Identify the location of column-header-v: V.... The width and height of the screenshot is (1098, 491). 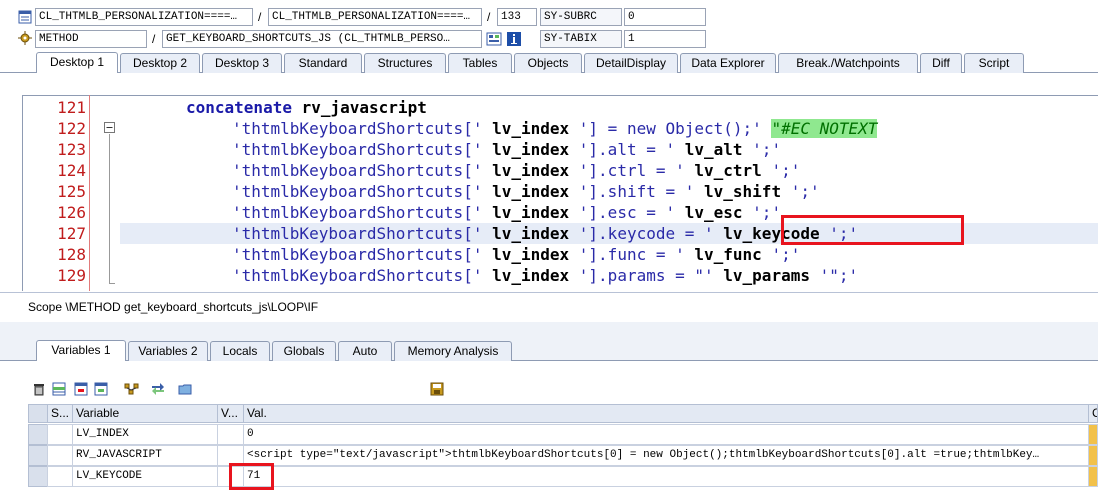
(230, 413).